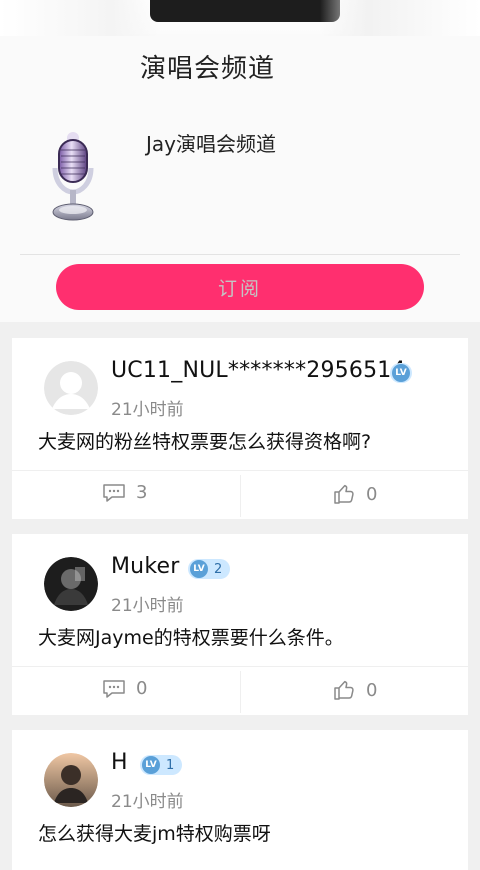 The image size is (480, 870). Describe the element at coordinates (211, 144) in the screenshot. I see `channel-name: Jay演唱会频道` at that location.